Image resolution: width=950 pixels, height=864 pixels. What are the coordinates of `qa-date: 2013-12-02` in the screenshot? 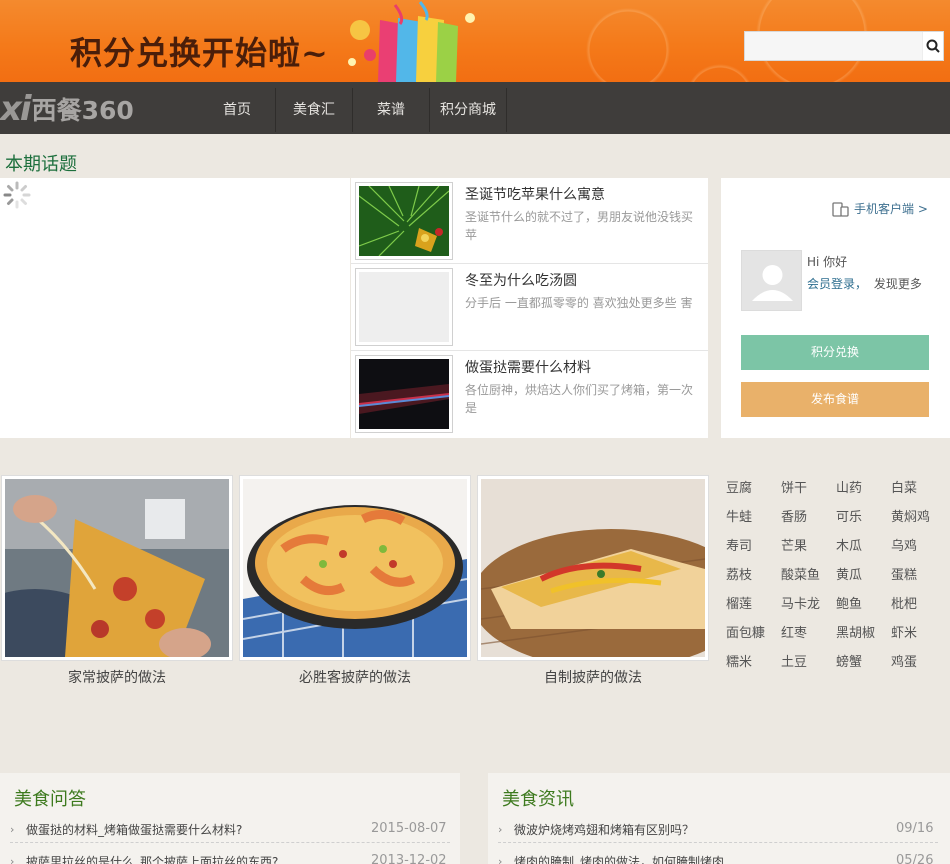 It's located at (409, 858).